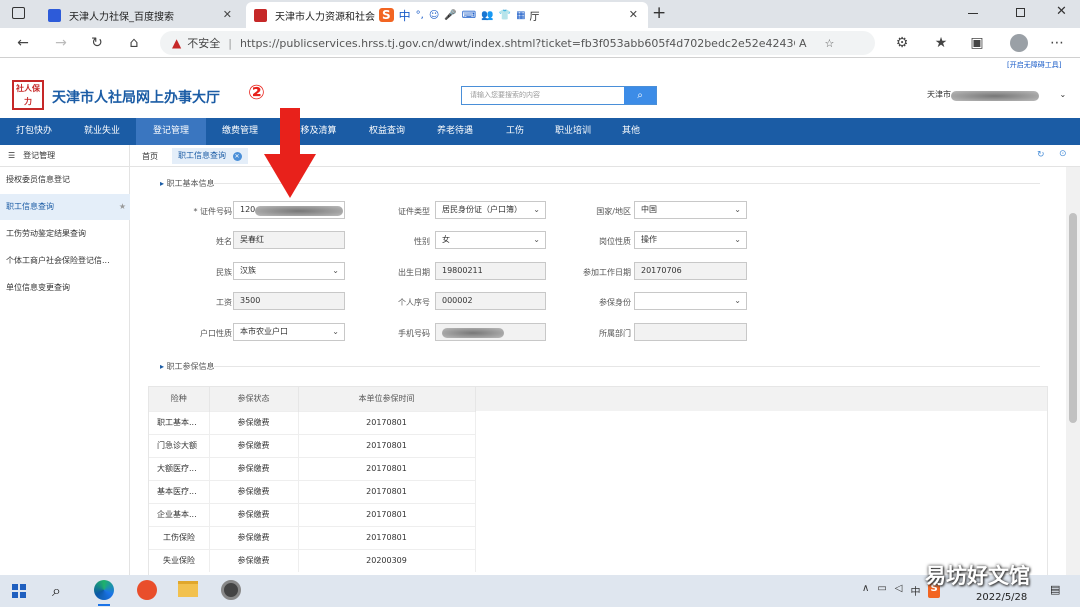 Image resolution: width=1080 pixels, height=607 pixels. I want to click on notification-icon: ▤, so click(1055, 589).